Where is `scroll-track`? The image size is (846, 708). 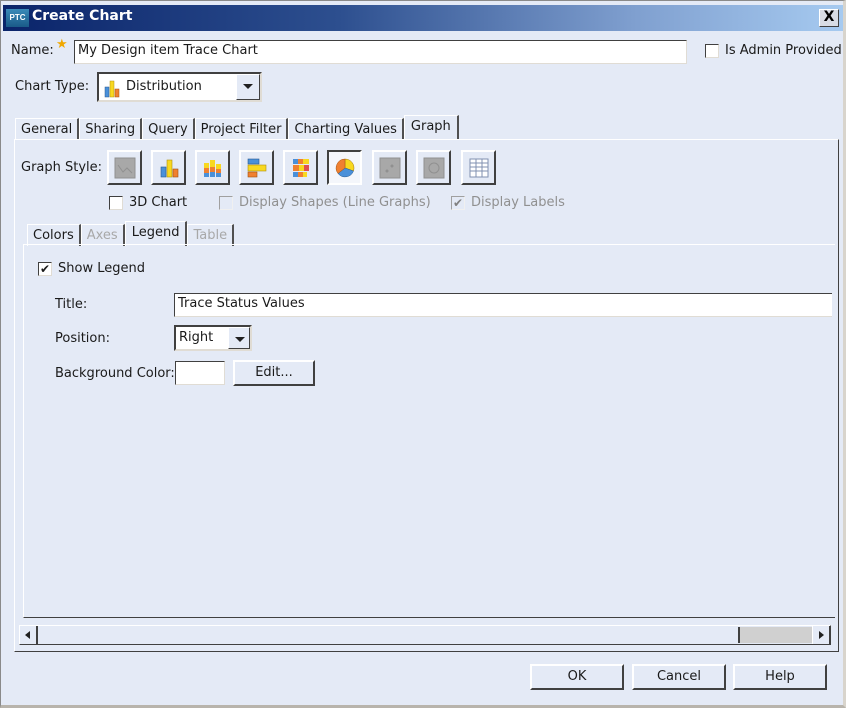
scroll-track is located at coordinates (775, 635).